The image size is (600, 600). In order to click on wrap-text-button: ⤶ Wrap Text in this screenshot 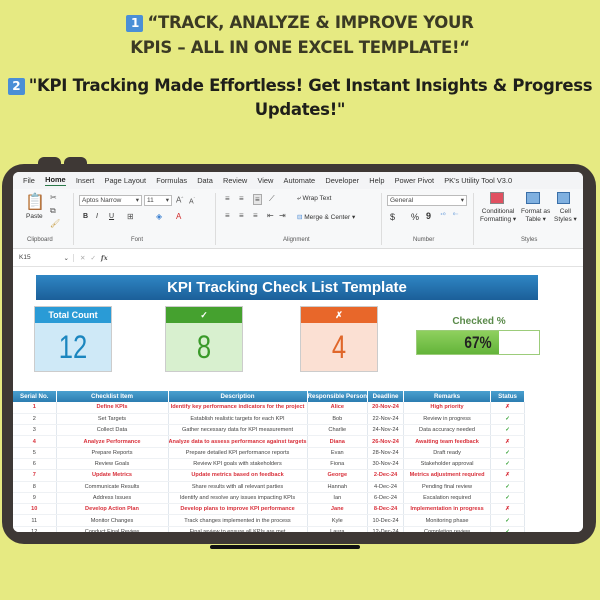, I will do `click(314, 199)`.